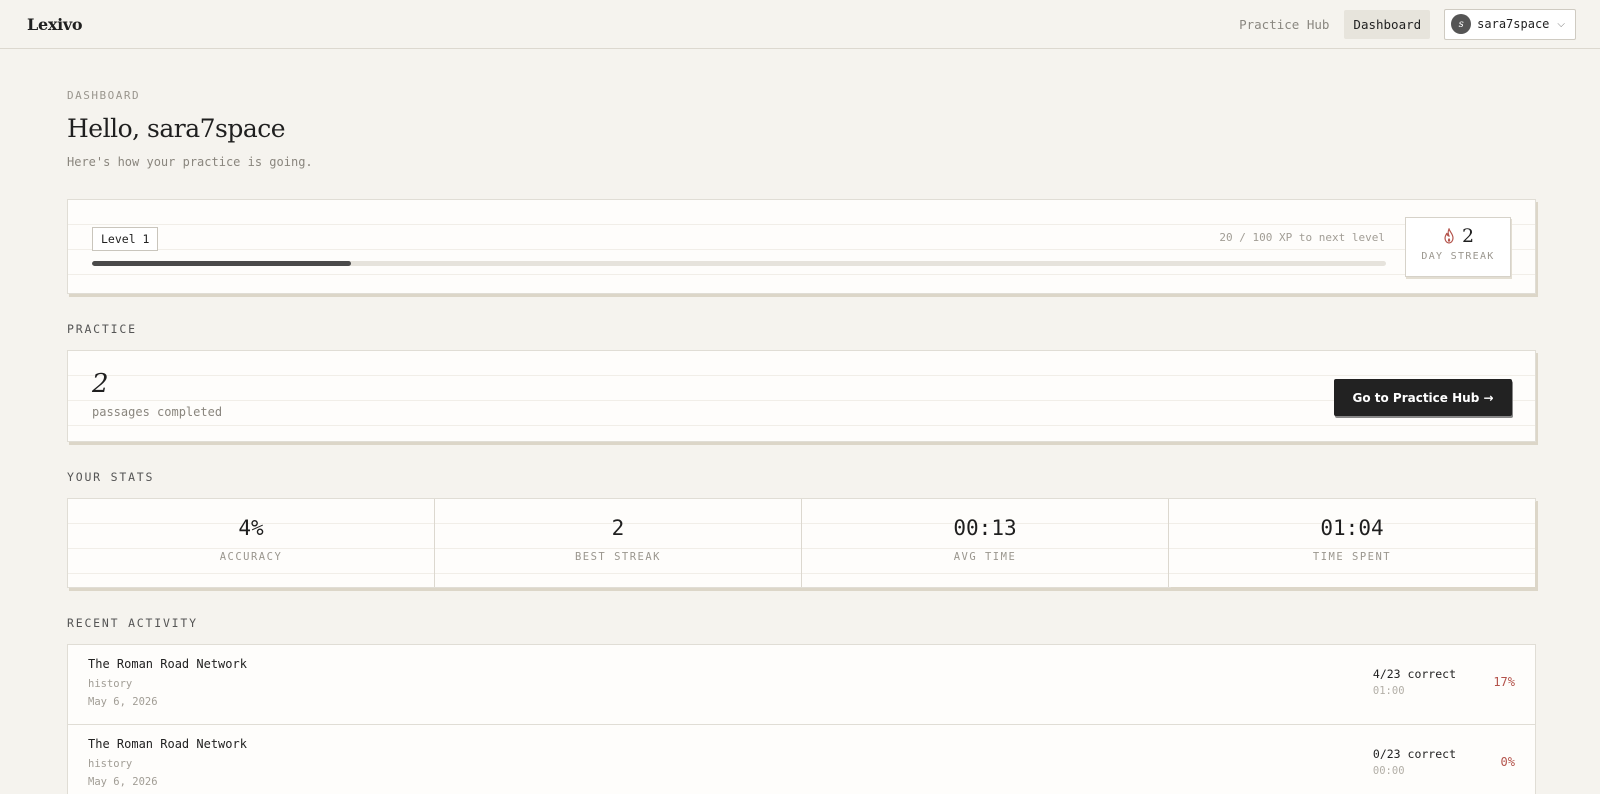  What do you see at coordinates (157, 412) in the screenshot?
I see `passages-label: passages completed` at bounding box center [157, 412].